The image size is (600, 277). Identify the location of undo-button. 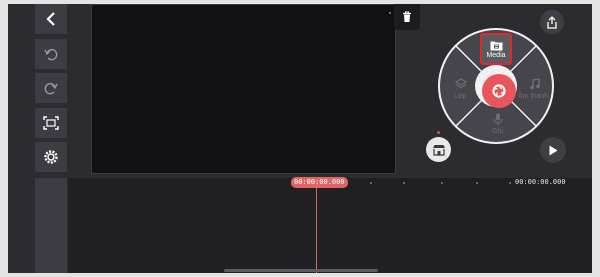
(51, 54).